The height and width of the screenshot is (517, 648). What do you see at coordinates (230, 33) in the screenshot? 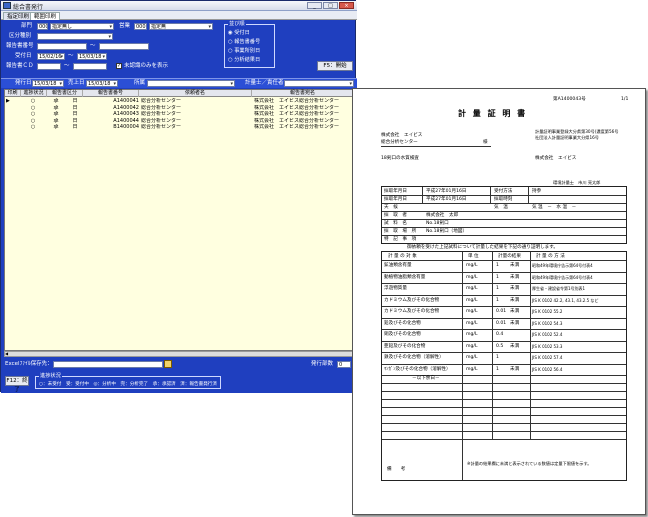
I see `radio-selected-icon: ◉` at bounding box center [230, 33].